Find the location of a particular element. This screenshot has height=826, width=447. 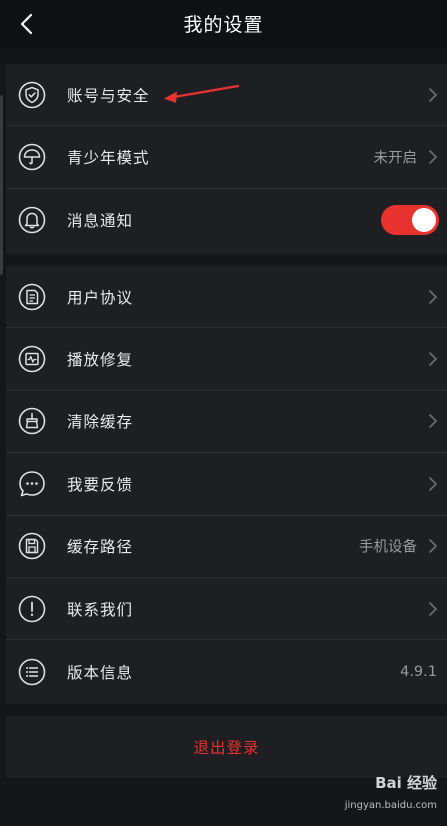

page-title: 我的设置 is located at coordinates (223, 25).